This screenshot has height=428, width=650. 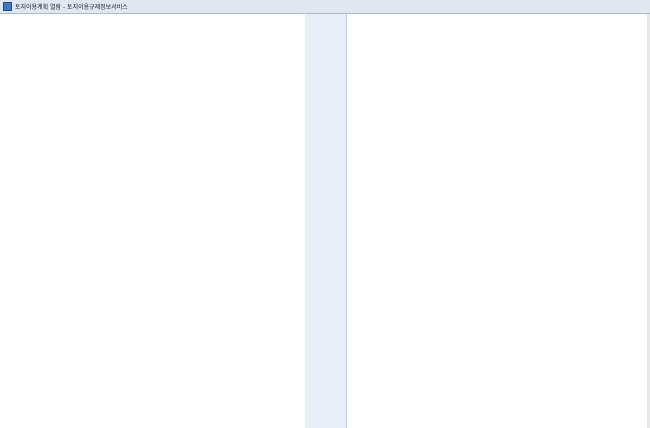 I want to click on section-label-column, so click(x=325, y=221).